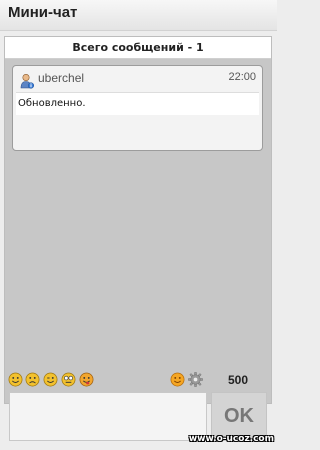 The height and width of the screenshot is (450, 320). I want to click on message-username: uberchel, so click(61, 78).